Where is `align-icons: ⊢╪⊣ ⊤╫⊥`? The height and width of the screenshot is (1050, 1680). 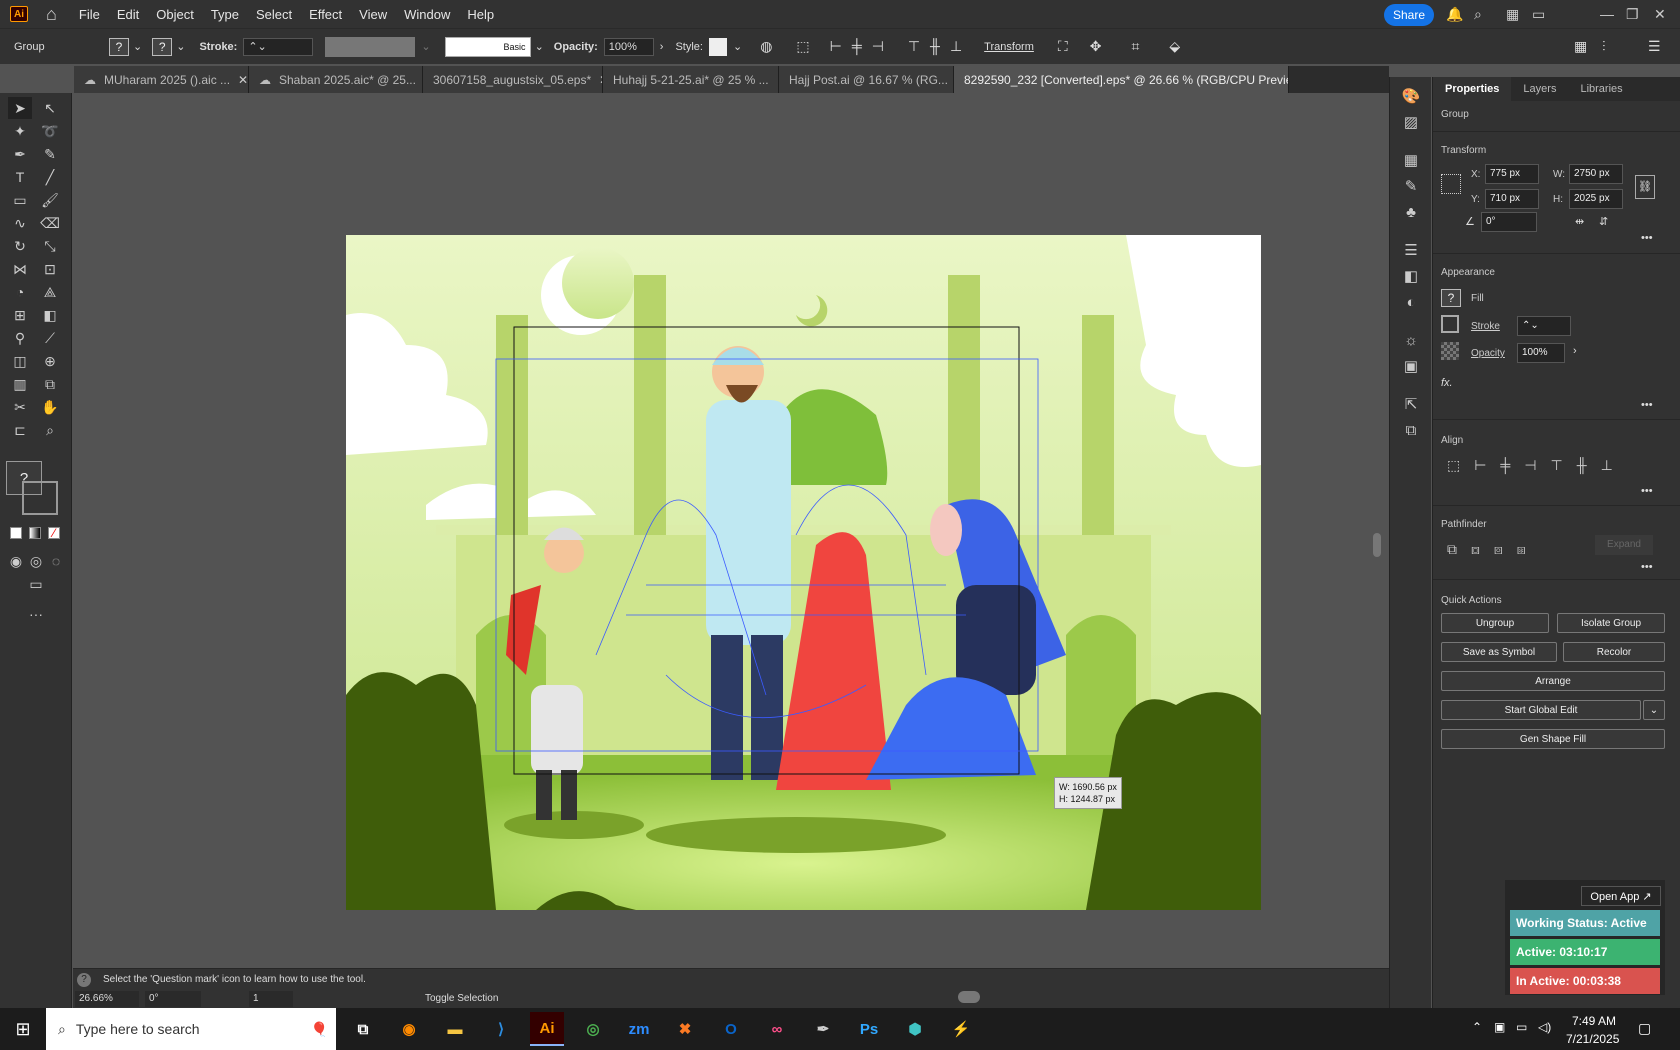
align-icons: ⊢╪⊣ ⊤╫⊥ is located at coordinates (901, 46).